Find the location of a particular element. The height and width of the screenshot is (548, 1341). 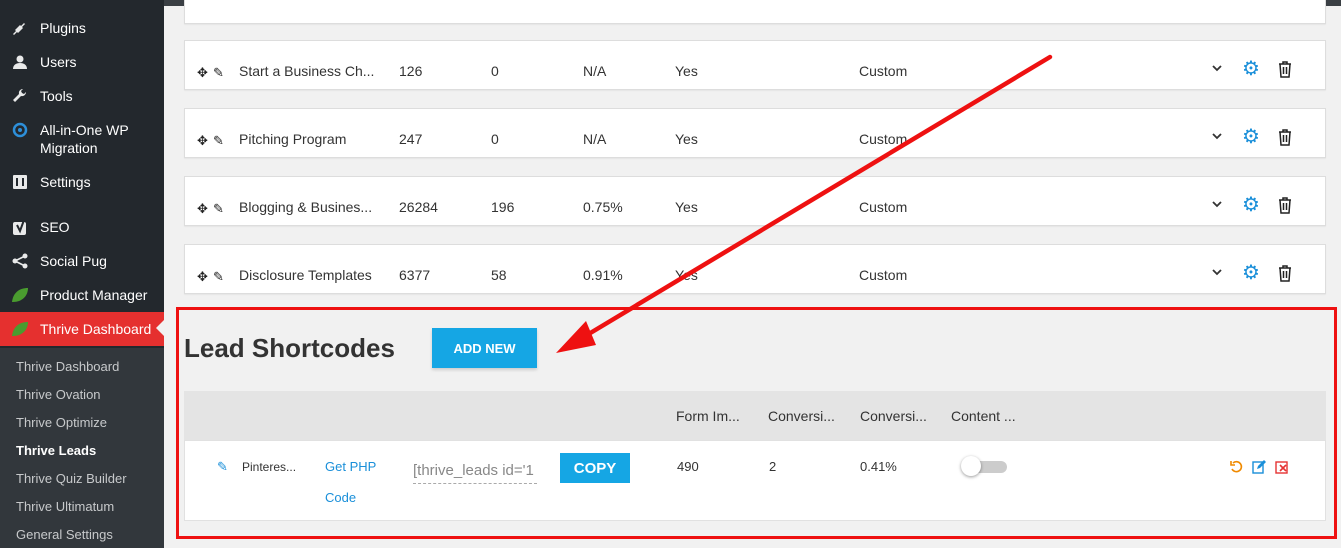

shortcode-conversions: 2 is located at coordinates (773, 466).